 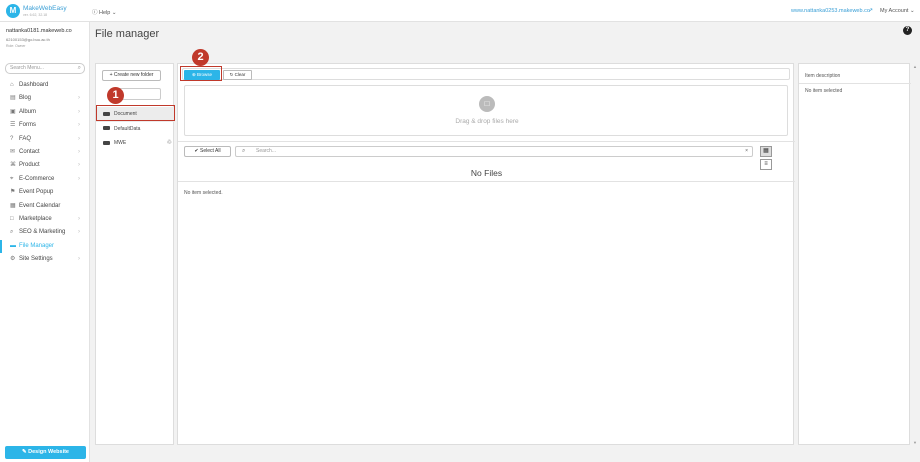 What do you see at coordinates (13, 245) in the screenshot?
I see `folder-icon: ▬` at bounding box center [13, 245].